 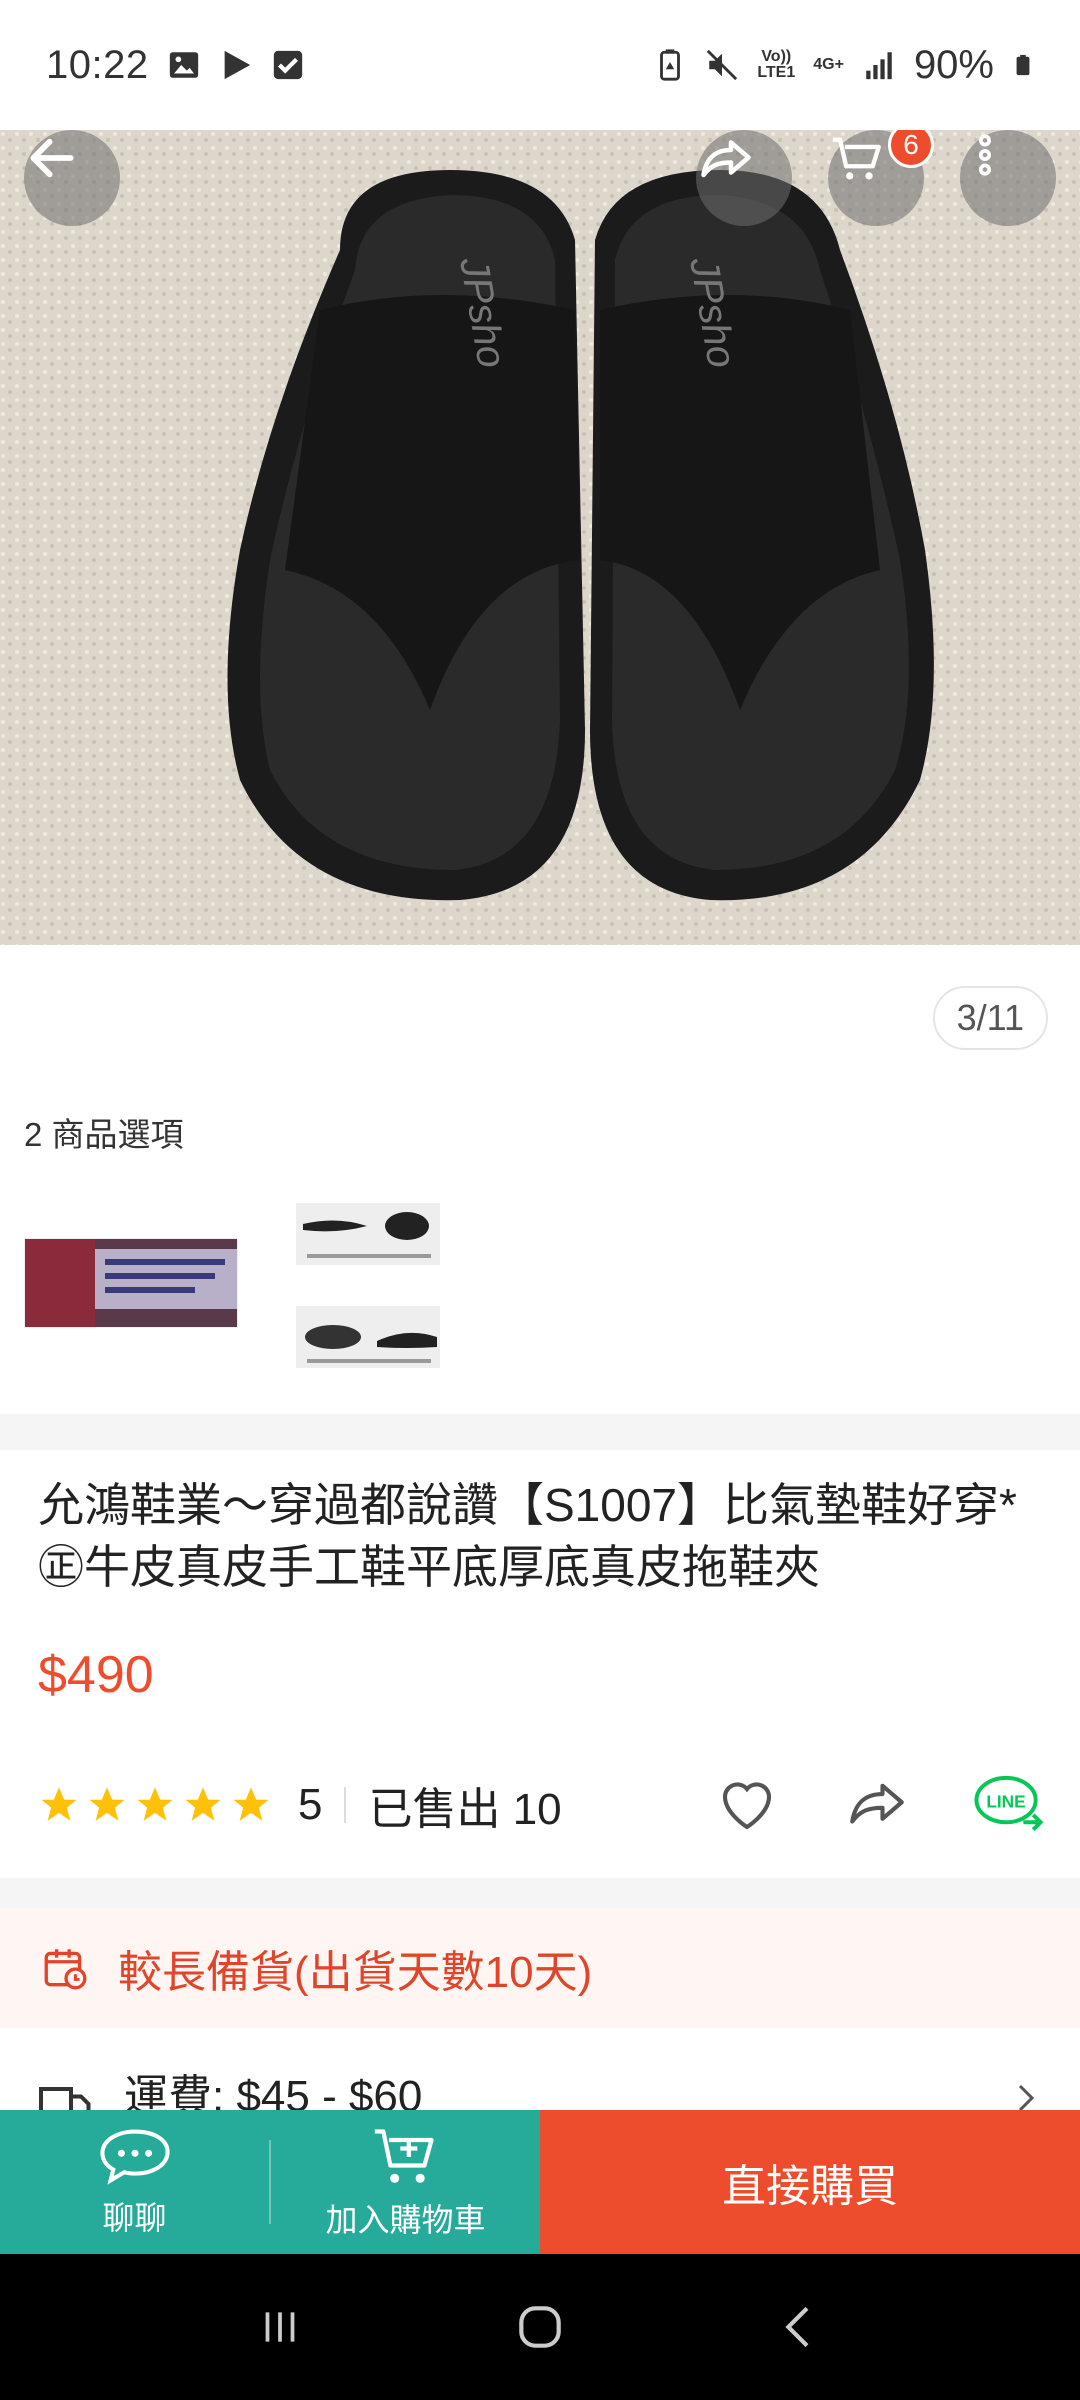 I want to click on home-icon, so click(x=540, y=2327).